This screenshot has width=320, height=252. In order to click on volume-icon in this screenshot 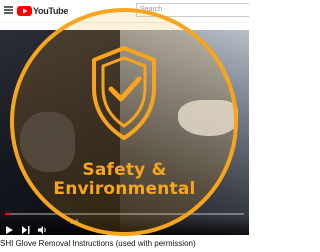, I will do `click(43, 228)`.